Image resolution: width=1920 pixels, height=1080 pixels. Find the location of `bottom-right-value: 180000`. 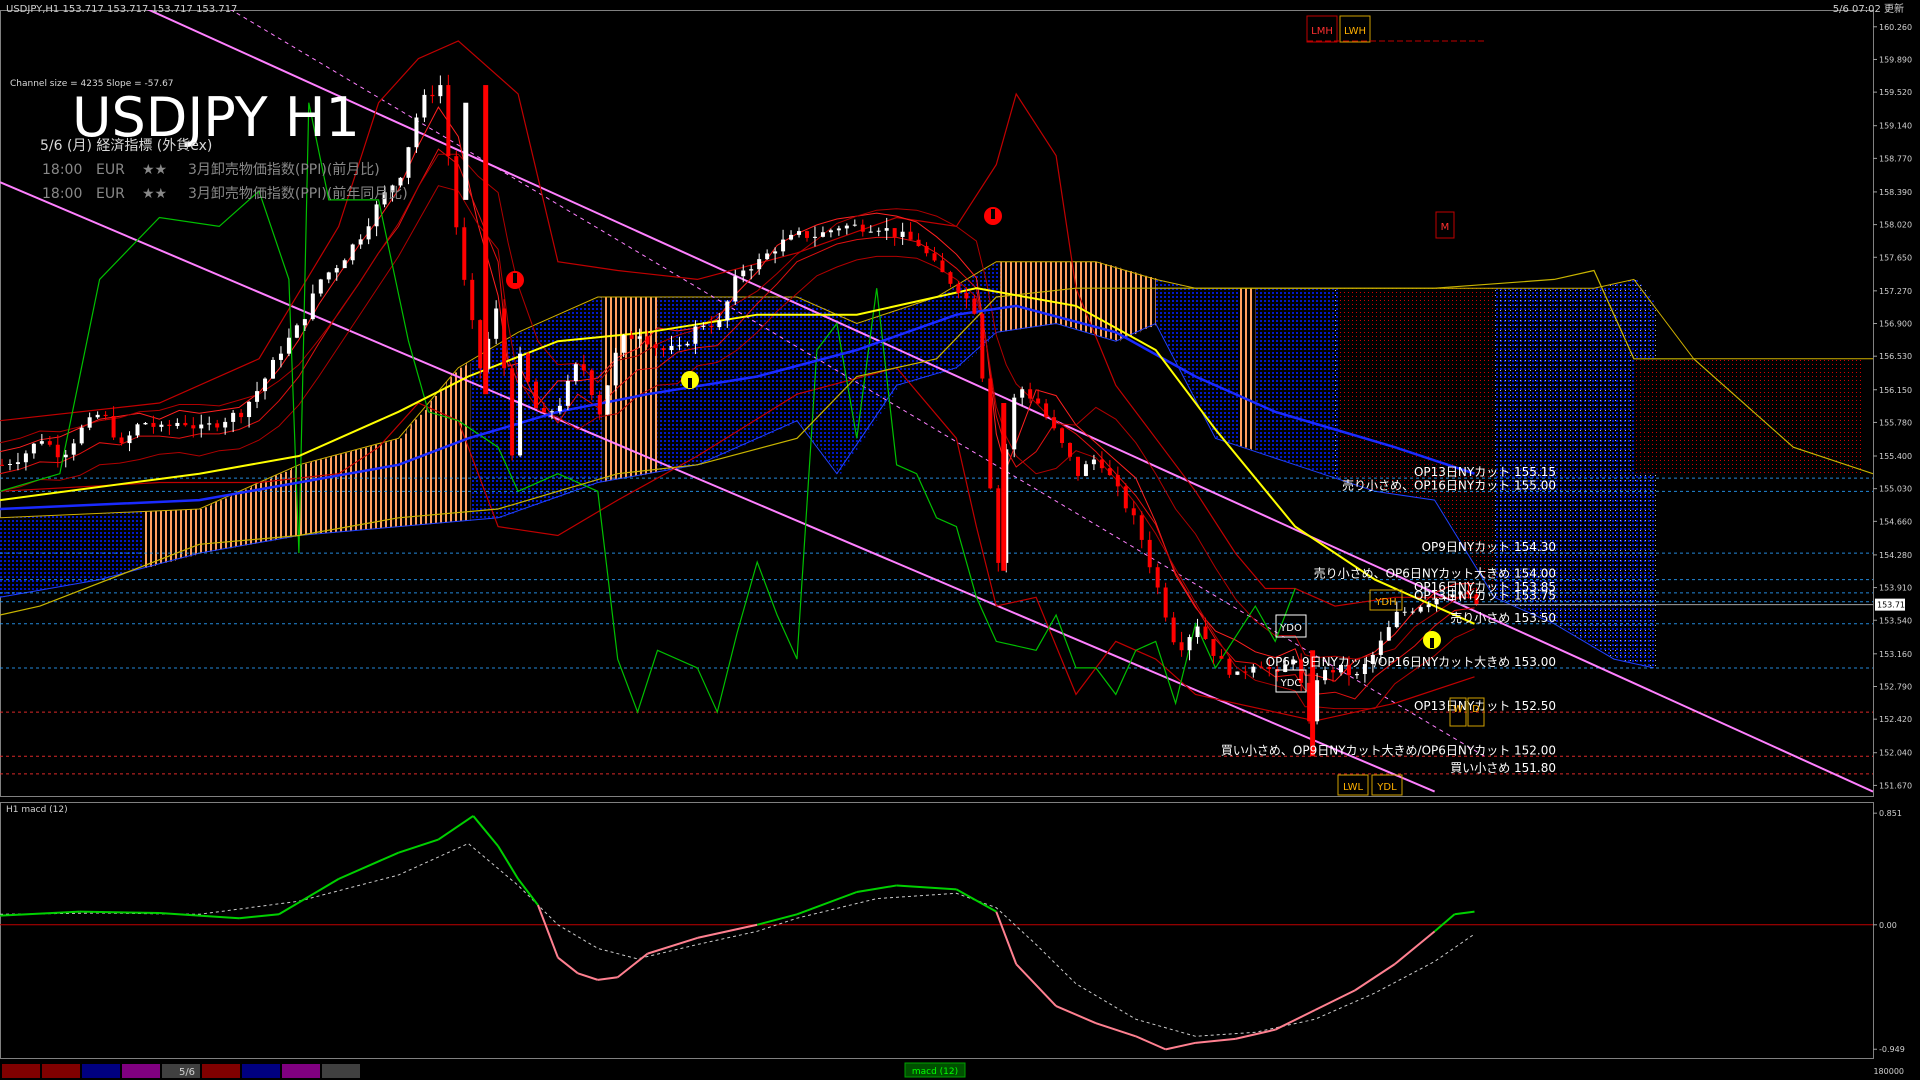

bottom-right-value: 180000 is located at coordinates (1888, 1071).